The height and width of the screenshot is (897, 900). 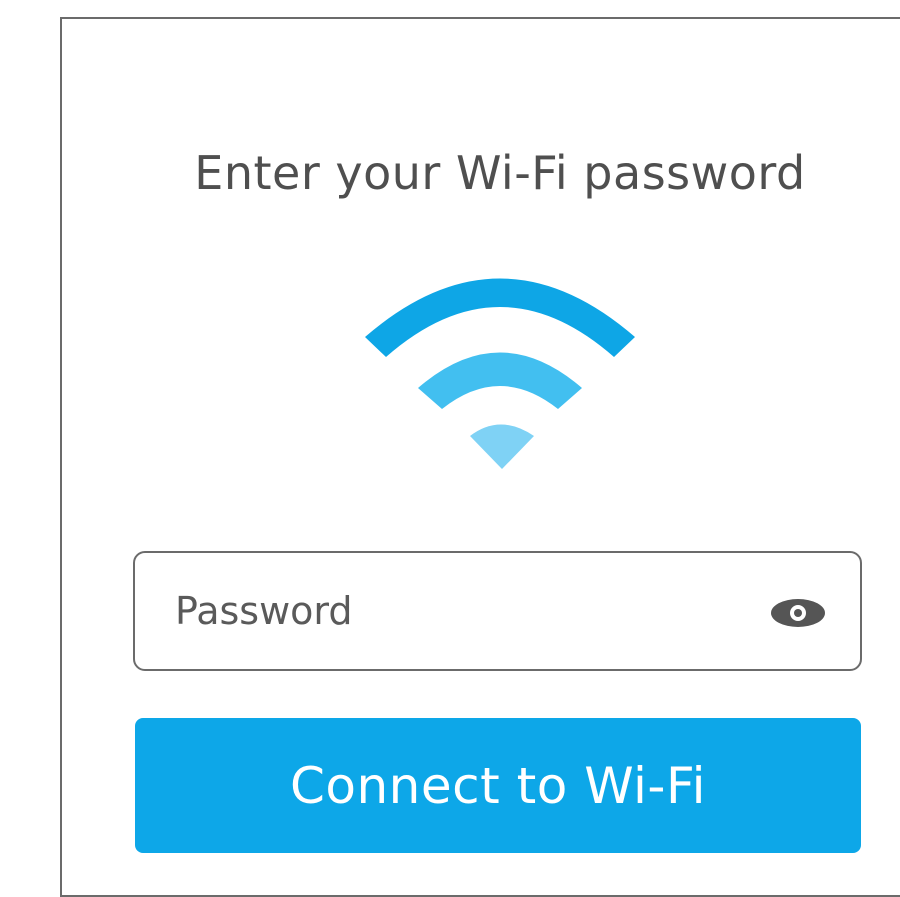 I want to click on connect-to-wifi-button: Connect to Wi-Fi, so click(x=498, y=785).